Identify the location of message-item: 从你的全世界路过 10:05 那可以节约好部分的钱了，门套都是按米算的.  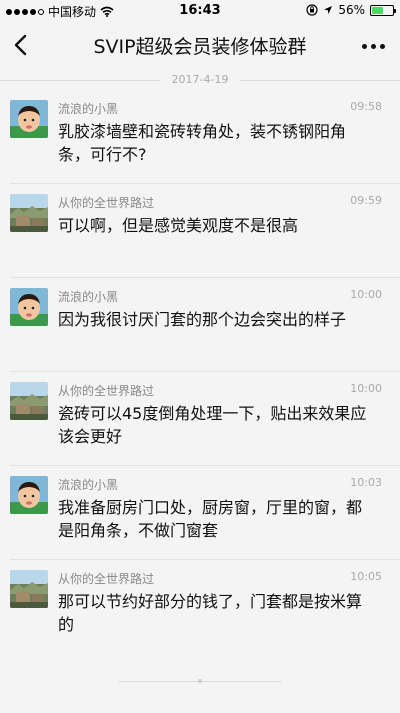
(205, 607).